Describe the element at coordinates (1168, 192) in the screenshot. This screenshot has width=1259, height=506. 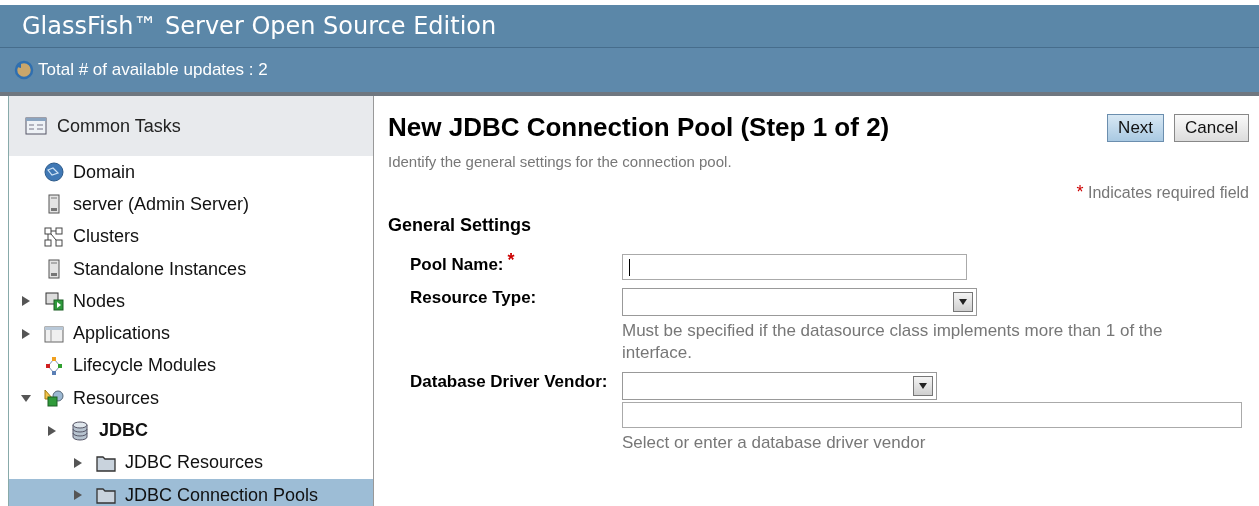
I see `required-note: Indicates required field` at that location.